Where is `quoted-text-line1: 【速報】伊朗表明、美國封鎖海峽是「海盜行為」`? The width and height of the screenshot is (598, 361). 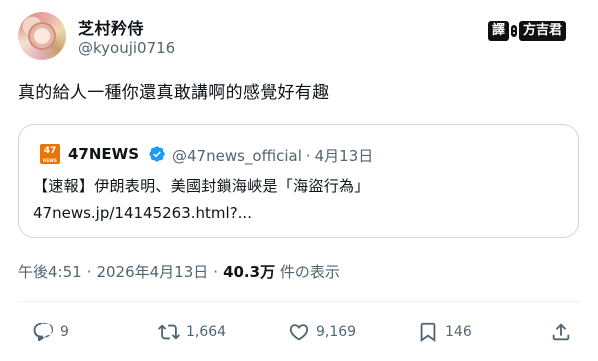
quoted-text-line1: 【速報】伊朗表明、美國封鎖海峽是「海盜行為」 is located at coordinates (201, 186).